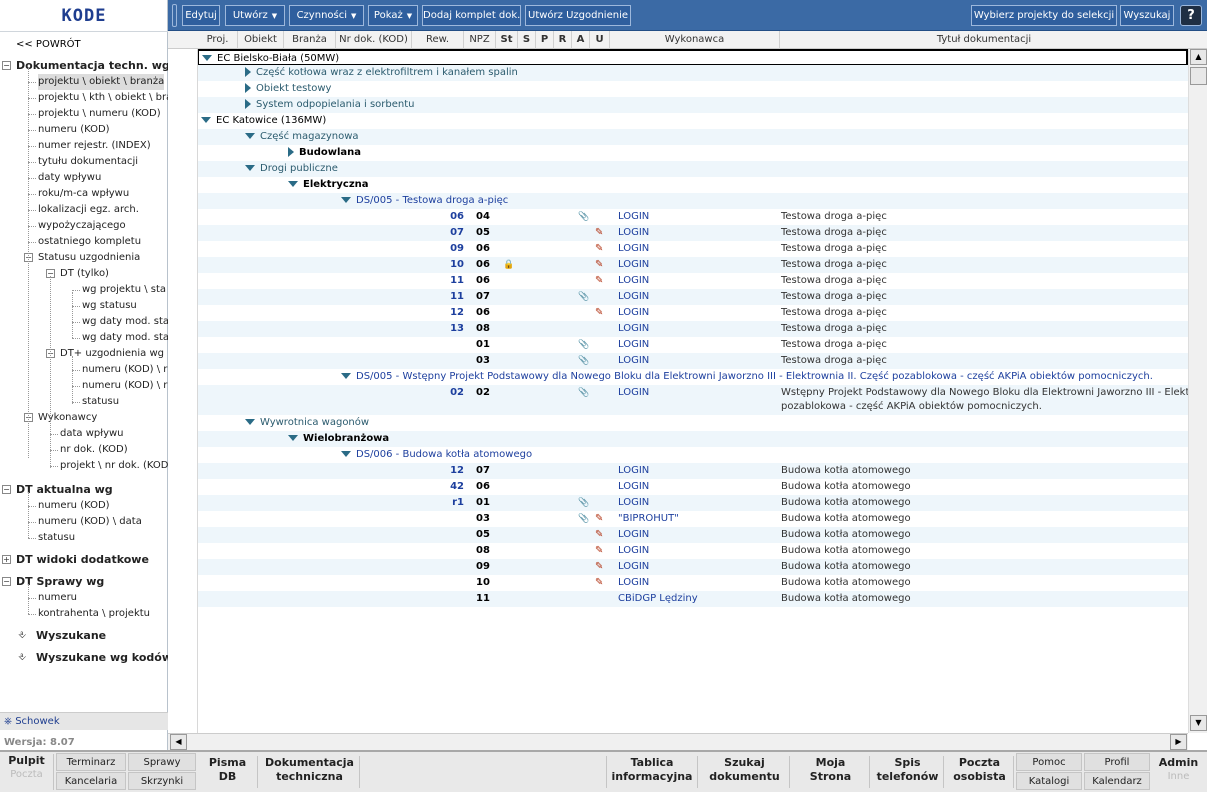 This screenshot has height=792, width=1207. Describe the element at coordinates (328, 185) in the screenshot. I see `group-elektryczna-label: Elektryczna` at that location.